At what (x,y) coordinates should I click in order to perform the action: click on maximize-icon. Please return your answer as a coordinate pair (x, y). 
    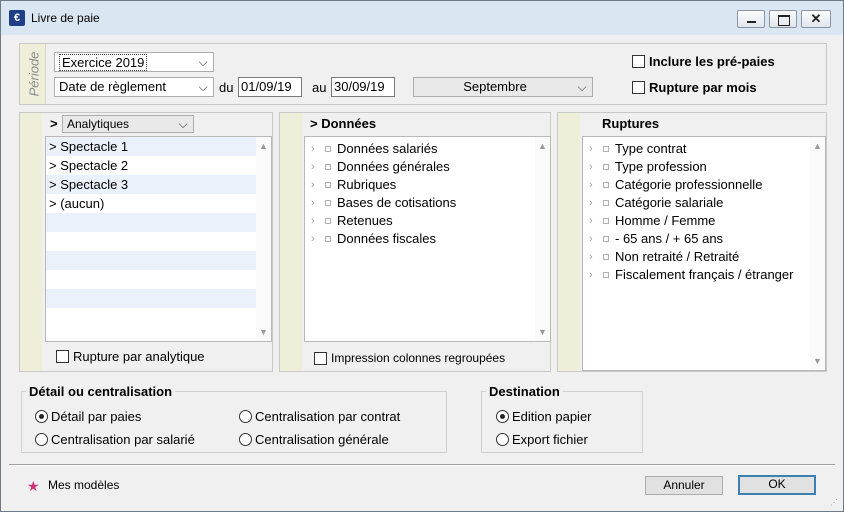
    Looking at the image, I should click on (783, 19).